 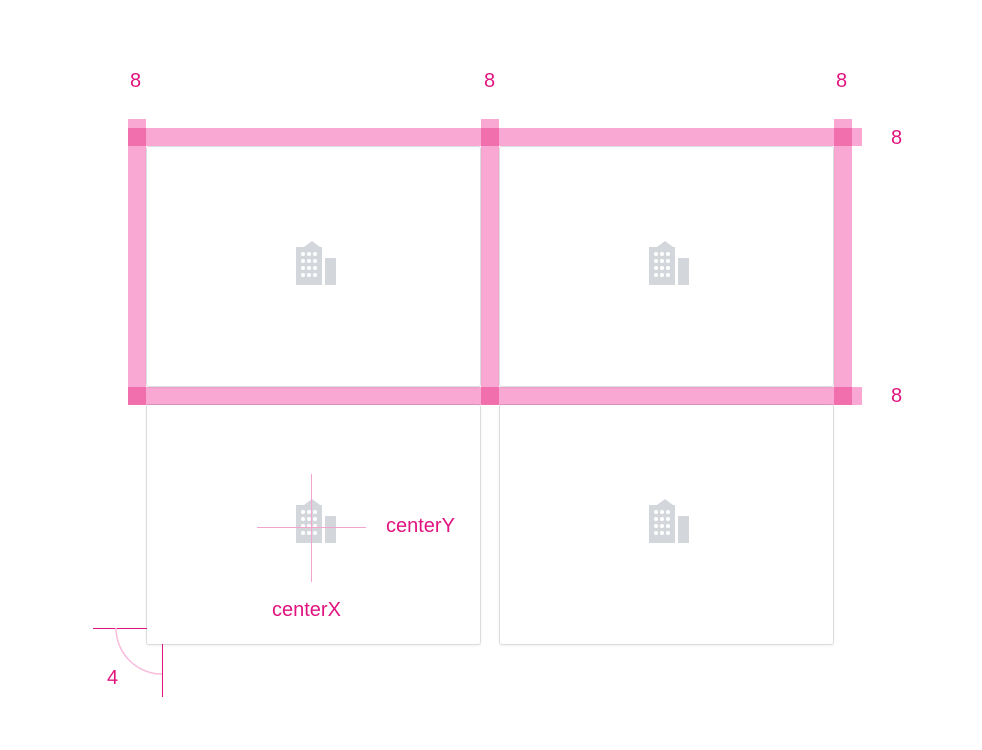 I want to click on center-y-label: centerY, so click(x=420, y=526).